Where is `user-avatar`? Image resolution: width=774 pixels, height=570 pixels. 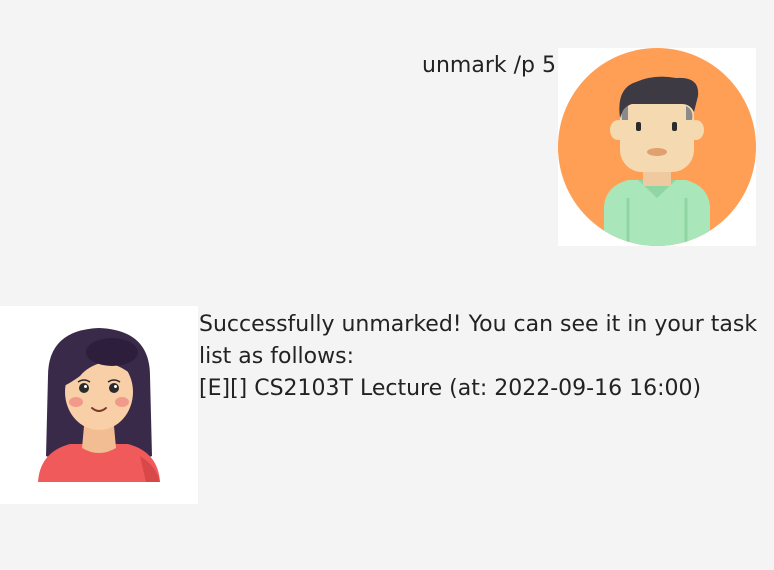 user-avatar is located at coordinates (657, 147).